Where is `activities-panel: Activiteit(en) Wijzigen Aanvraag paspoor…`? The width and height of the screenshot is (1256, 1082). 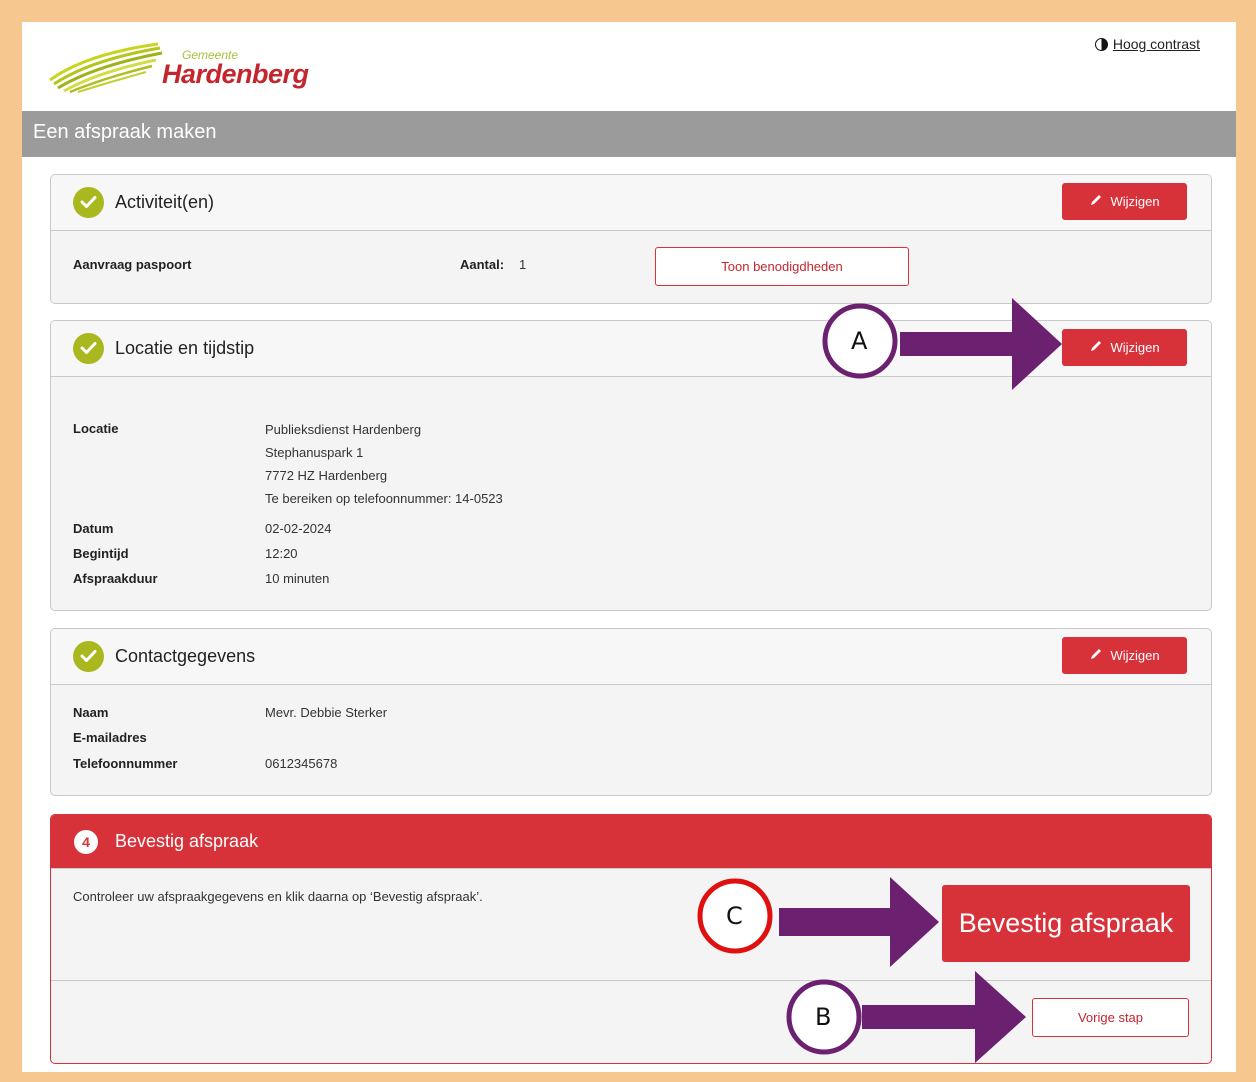
activities-panel: Activiteit(en) Wijzigen Aanvraag paspoor… is located at coordinates (631, 239).